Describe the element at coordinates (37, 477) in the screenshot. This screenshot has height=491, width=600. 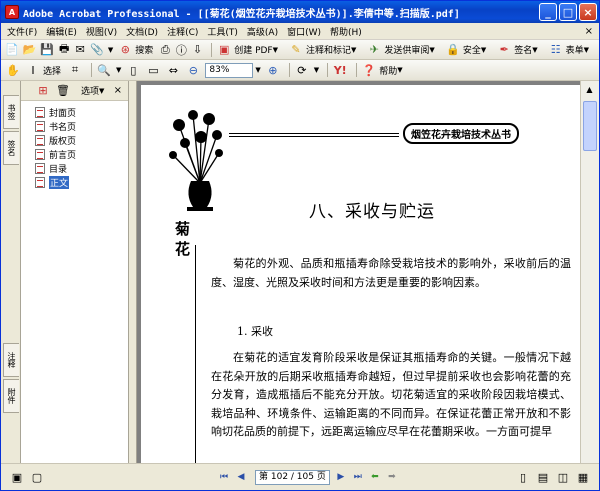
I see `view-options-icon: ▢` at that location.